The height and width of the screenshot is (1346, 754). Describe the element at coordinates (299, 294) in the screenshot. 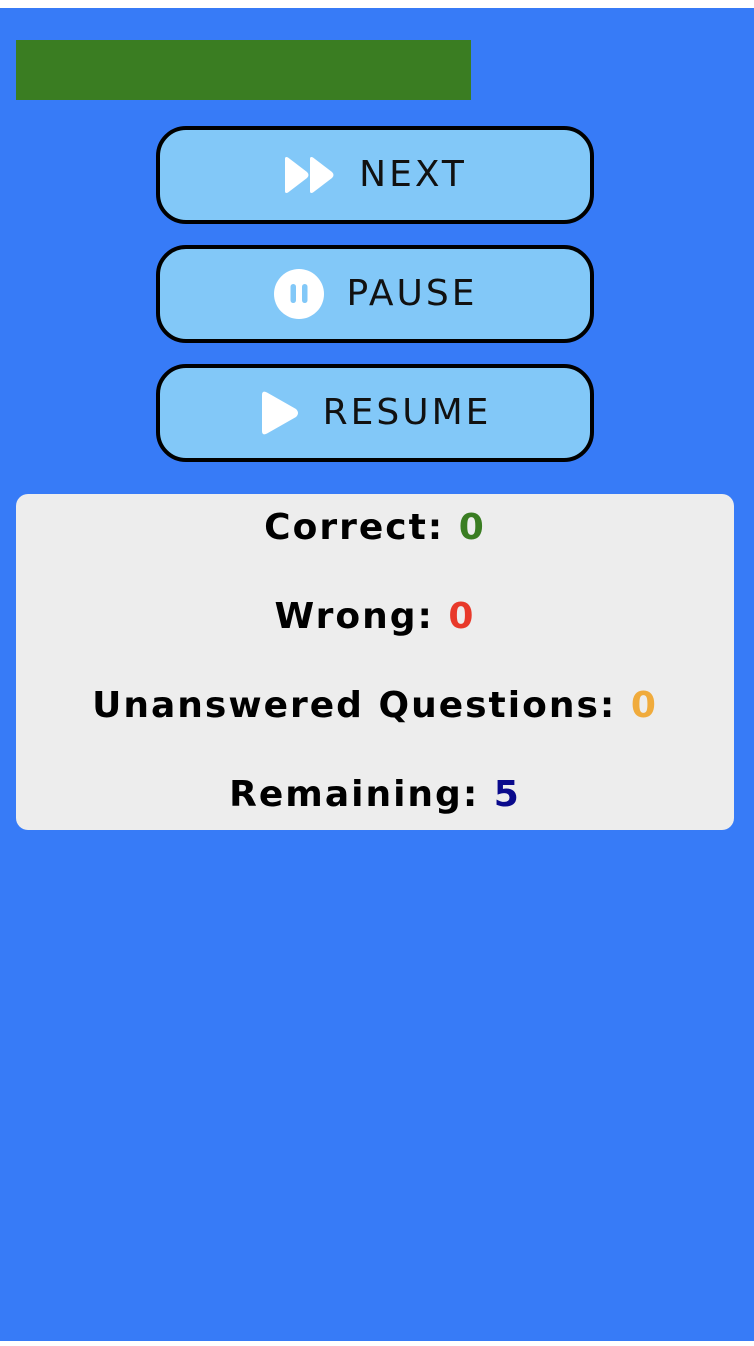

I see `pause-circle-icon` at that location.